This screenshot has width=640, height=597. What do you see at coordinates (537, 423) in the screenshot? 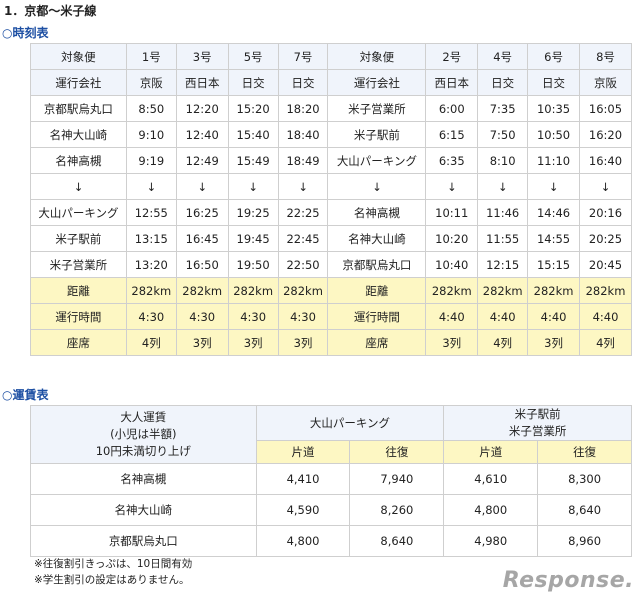
I see `fare-dest-yonago: 米子駅前 米子営業所` at bounding box center [537, 423].